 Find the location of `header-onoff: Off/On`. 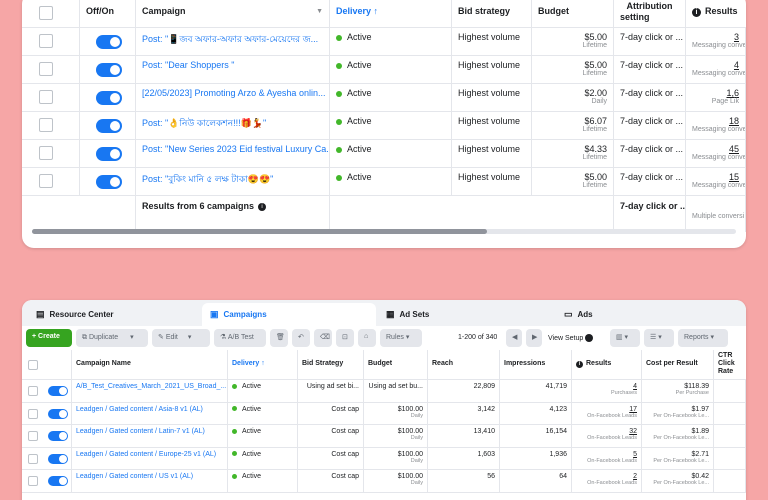

header-onoff: Off/On is located at coordinates (108, 13).